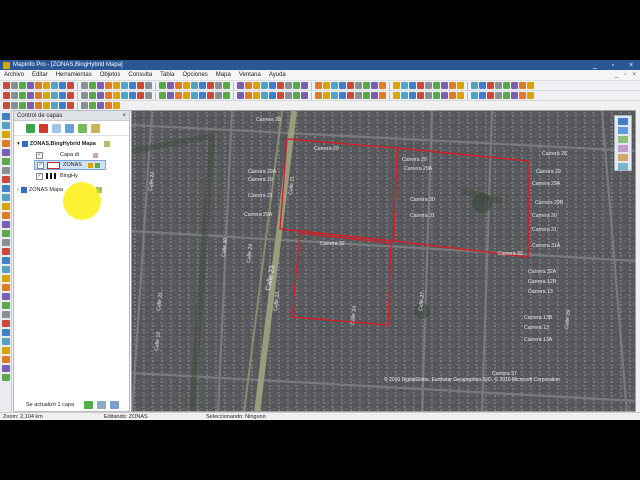  What do you see at coordinates (67, 155) in the screenshot?
I see `layer-row-cosmetic: ✓ Capa di` at bounding box center [67, 155].